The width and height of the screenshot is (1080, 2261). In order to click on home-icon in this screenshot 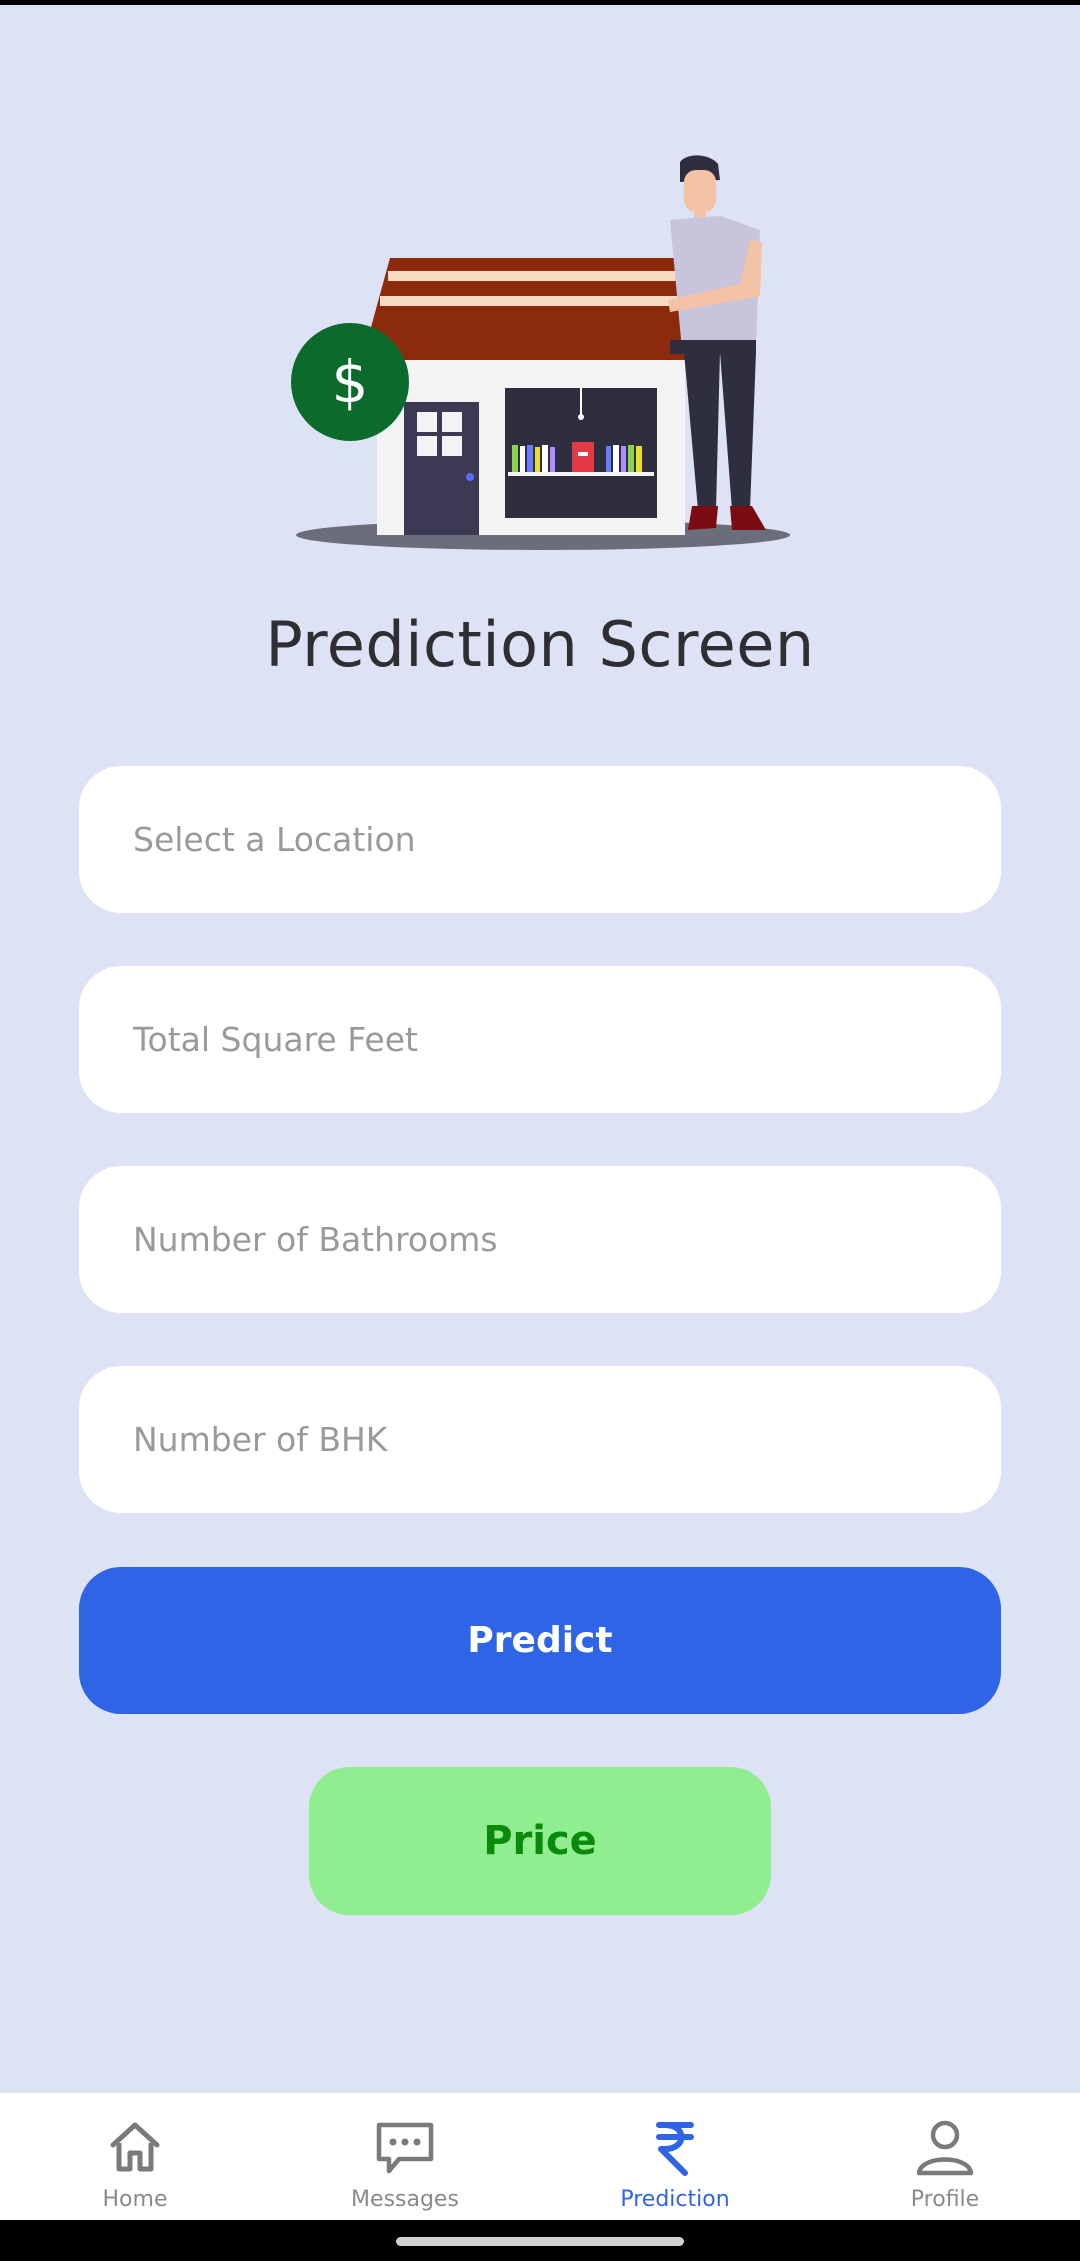, I will do `click(135, 2147)`.